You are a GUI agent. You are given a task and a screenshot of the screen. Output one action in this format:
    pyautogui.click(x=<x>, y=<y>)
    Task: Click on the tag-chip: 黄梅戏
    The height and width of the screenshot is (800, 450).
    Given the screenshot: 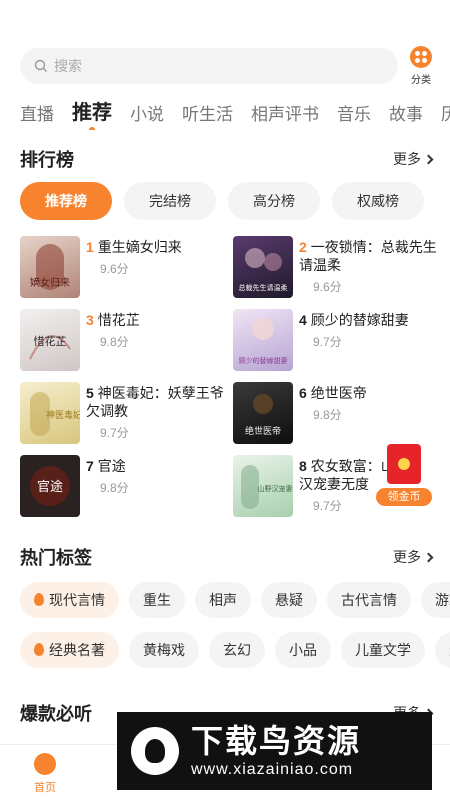 What is the action you would take?
    pyautogui.click(x=164, y=650)
    